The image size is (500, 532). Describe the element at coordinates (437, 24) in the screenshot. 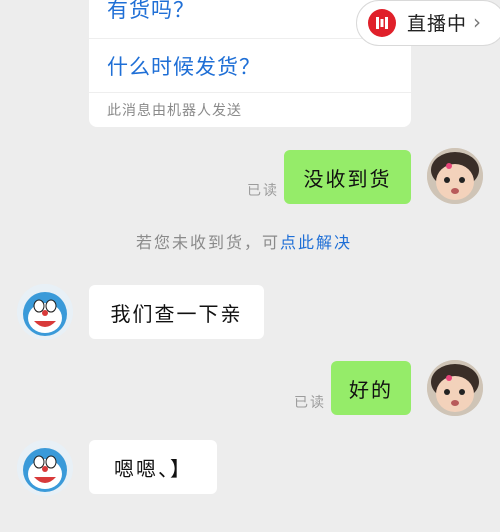

I see `live-label: 直播中` at that location.